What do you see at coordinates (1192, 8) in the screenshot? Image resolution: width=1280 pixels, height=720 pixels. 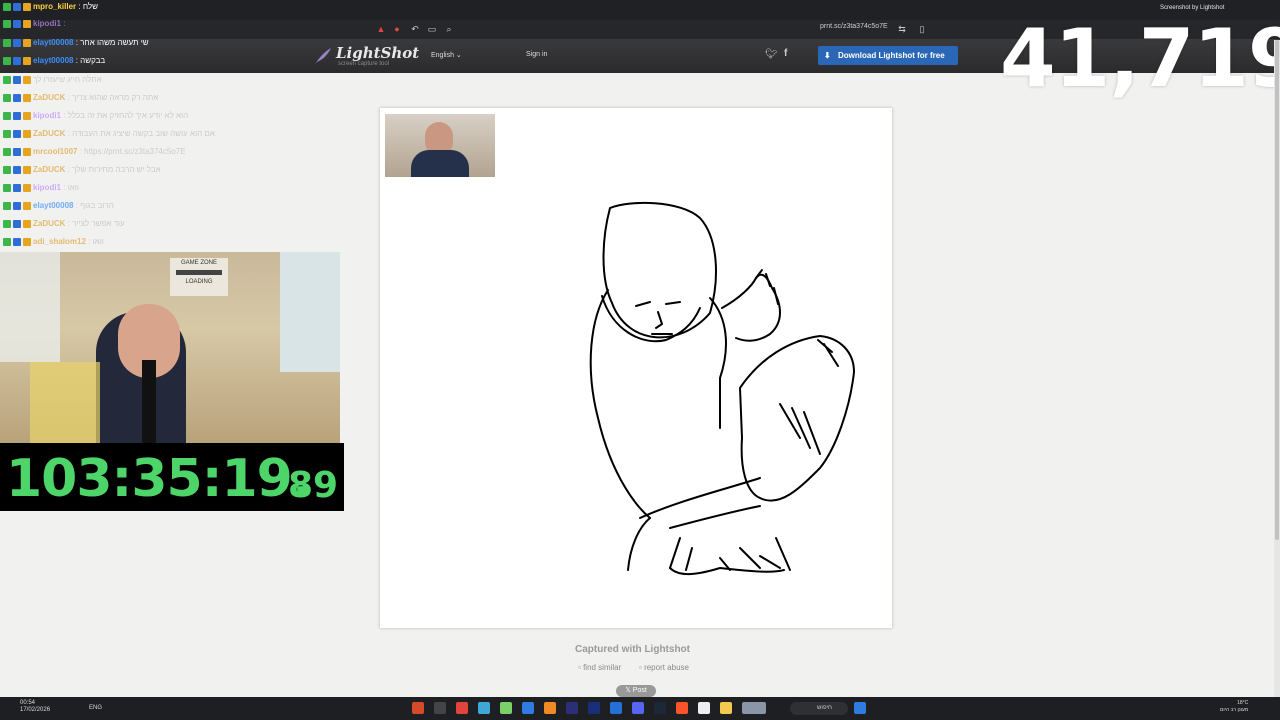 I see `tab-title: Screenshot by Lightshot` at bounding box center [1192, 8].